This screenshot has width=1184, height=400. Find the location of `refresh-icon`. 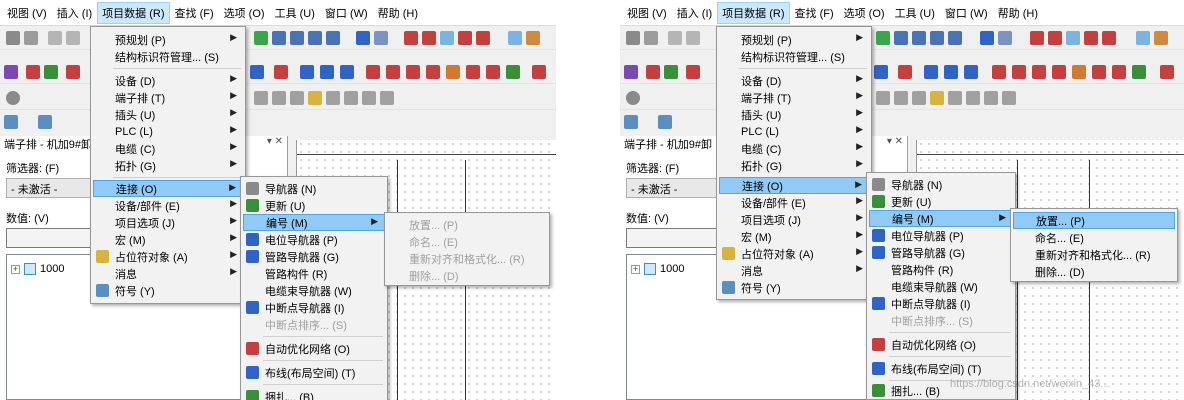

refresh-icon is located at coordinates (261, 38).